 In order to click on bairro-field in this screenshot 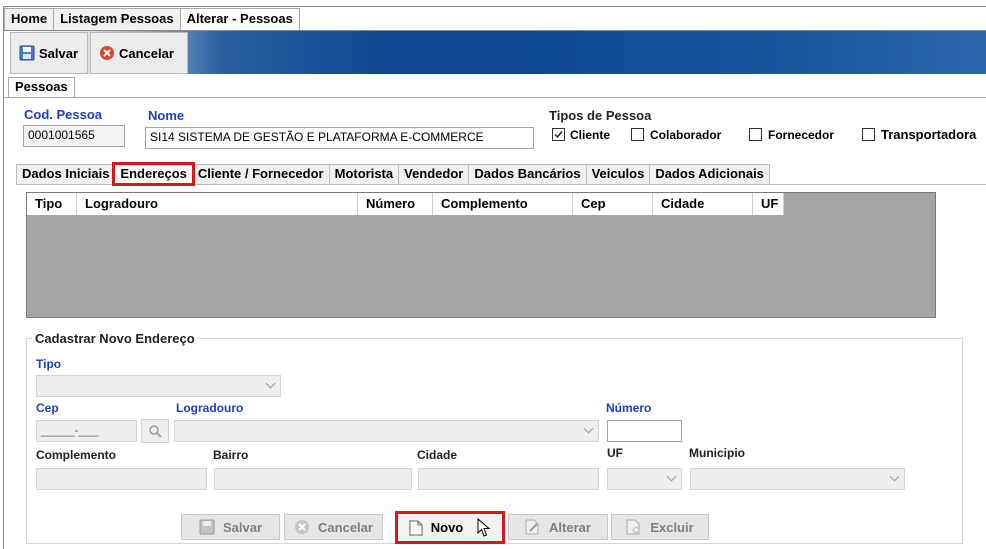, I will do `click(313, 479)`.